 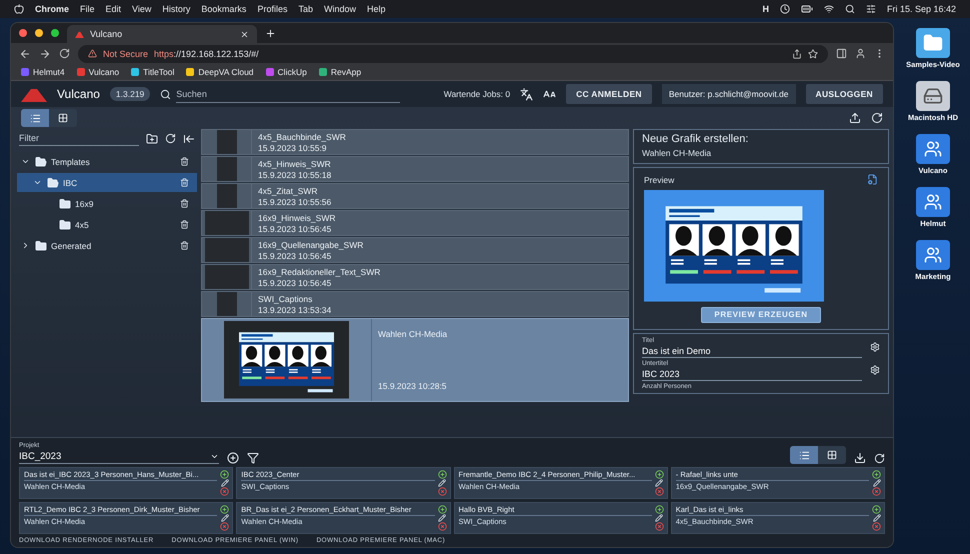 I want to click on collapse-icon, so click(x=189, y=138).